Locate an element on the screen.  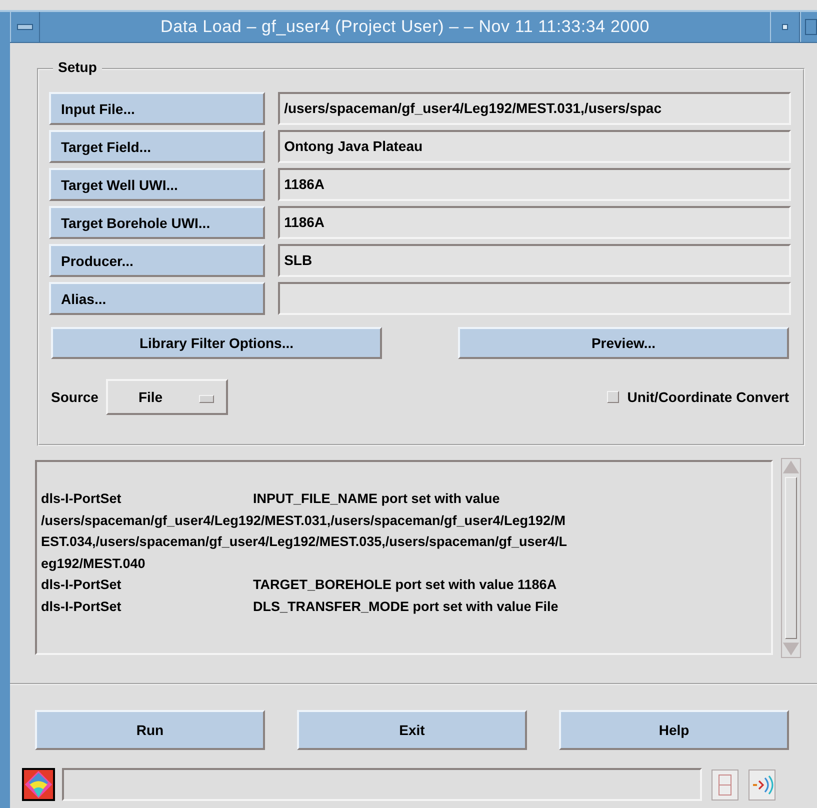
text-field: /users/spaceman/gf_user4/Leg192/MEST.031,/users/spac is located at coordinates (534, 108).